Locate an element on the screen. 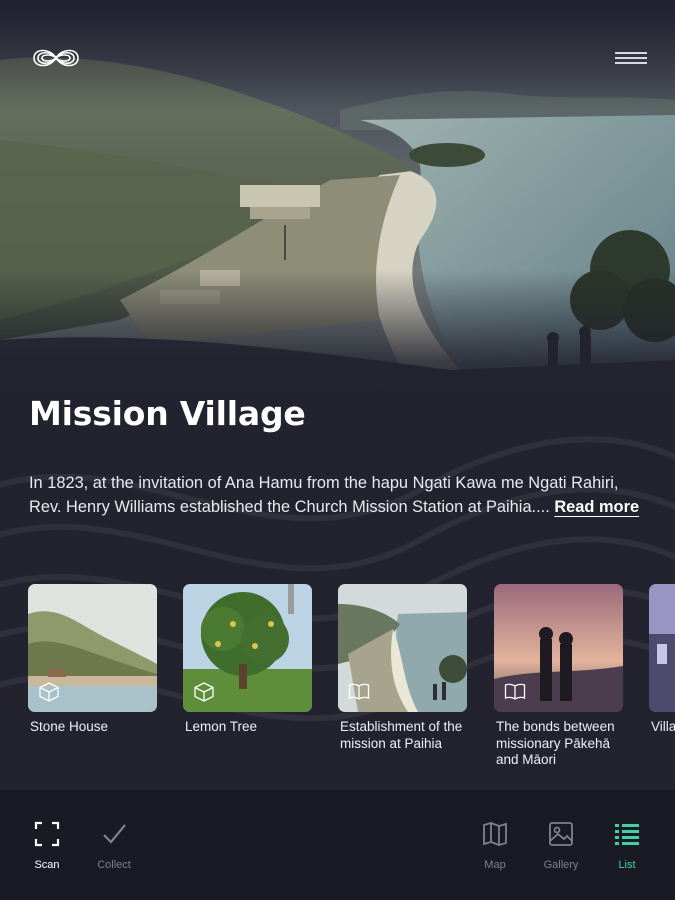  tab-label: Gallery is located at coordinates (561, 865).